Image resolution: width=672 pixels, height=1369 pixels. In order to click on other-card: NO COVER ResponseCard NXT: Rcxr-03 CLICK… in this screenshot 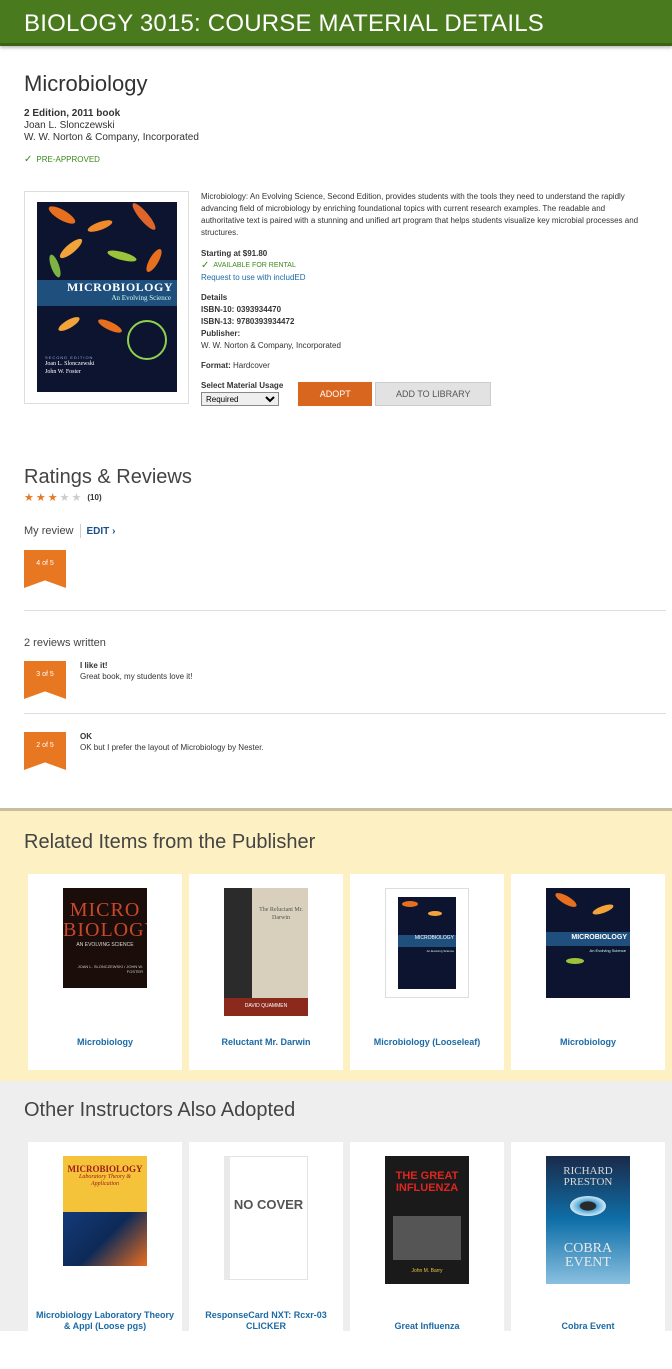, I will do `click(266, 1240)`.